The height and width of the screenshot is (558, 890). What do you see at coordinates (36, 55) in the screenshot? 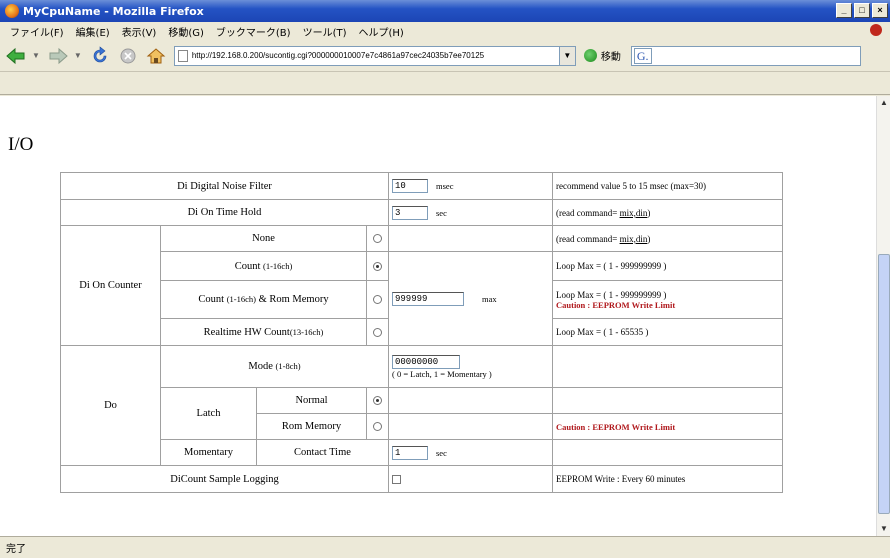
I see `back-dropdown-icon: ▼` at bounding box center [36, 55].